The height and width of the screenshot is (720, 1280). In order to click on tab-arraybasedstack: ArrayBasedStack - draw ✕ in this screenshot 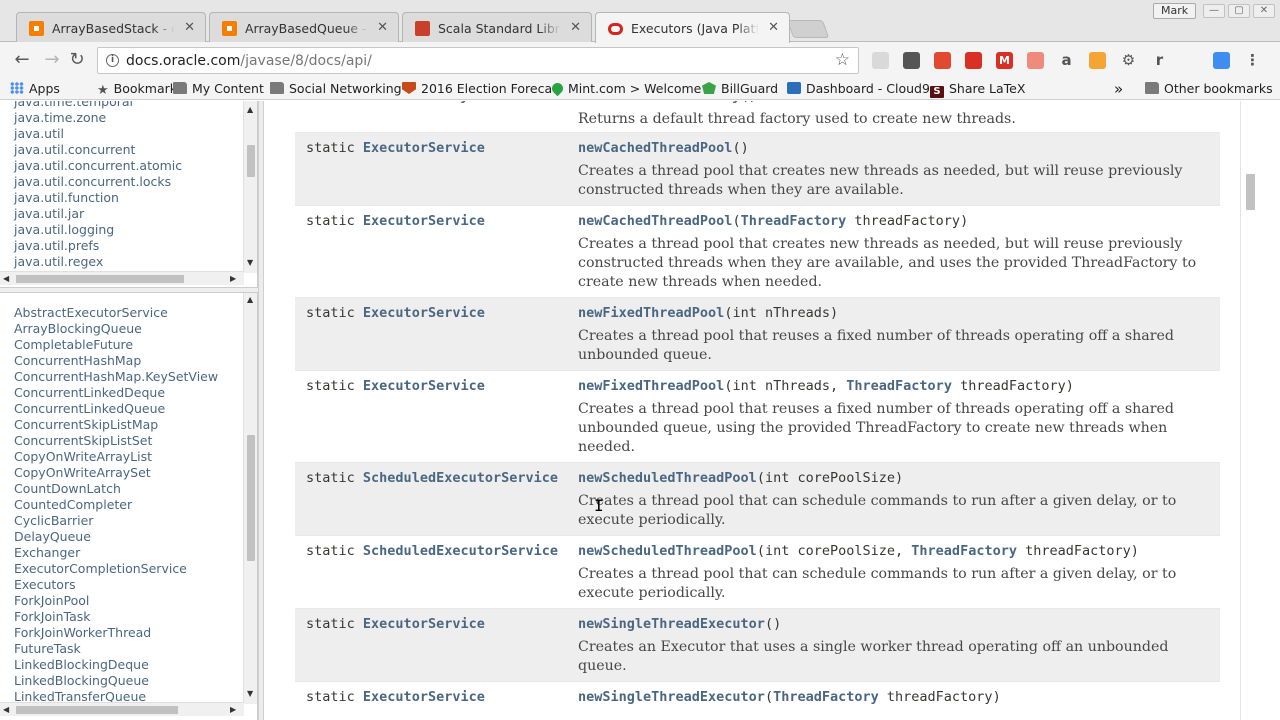, I will do `click(111, 27)`.